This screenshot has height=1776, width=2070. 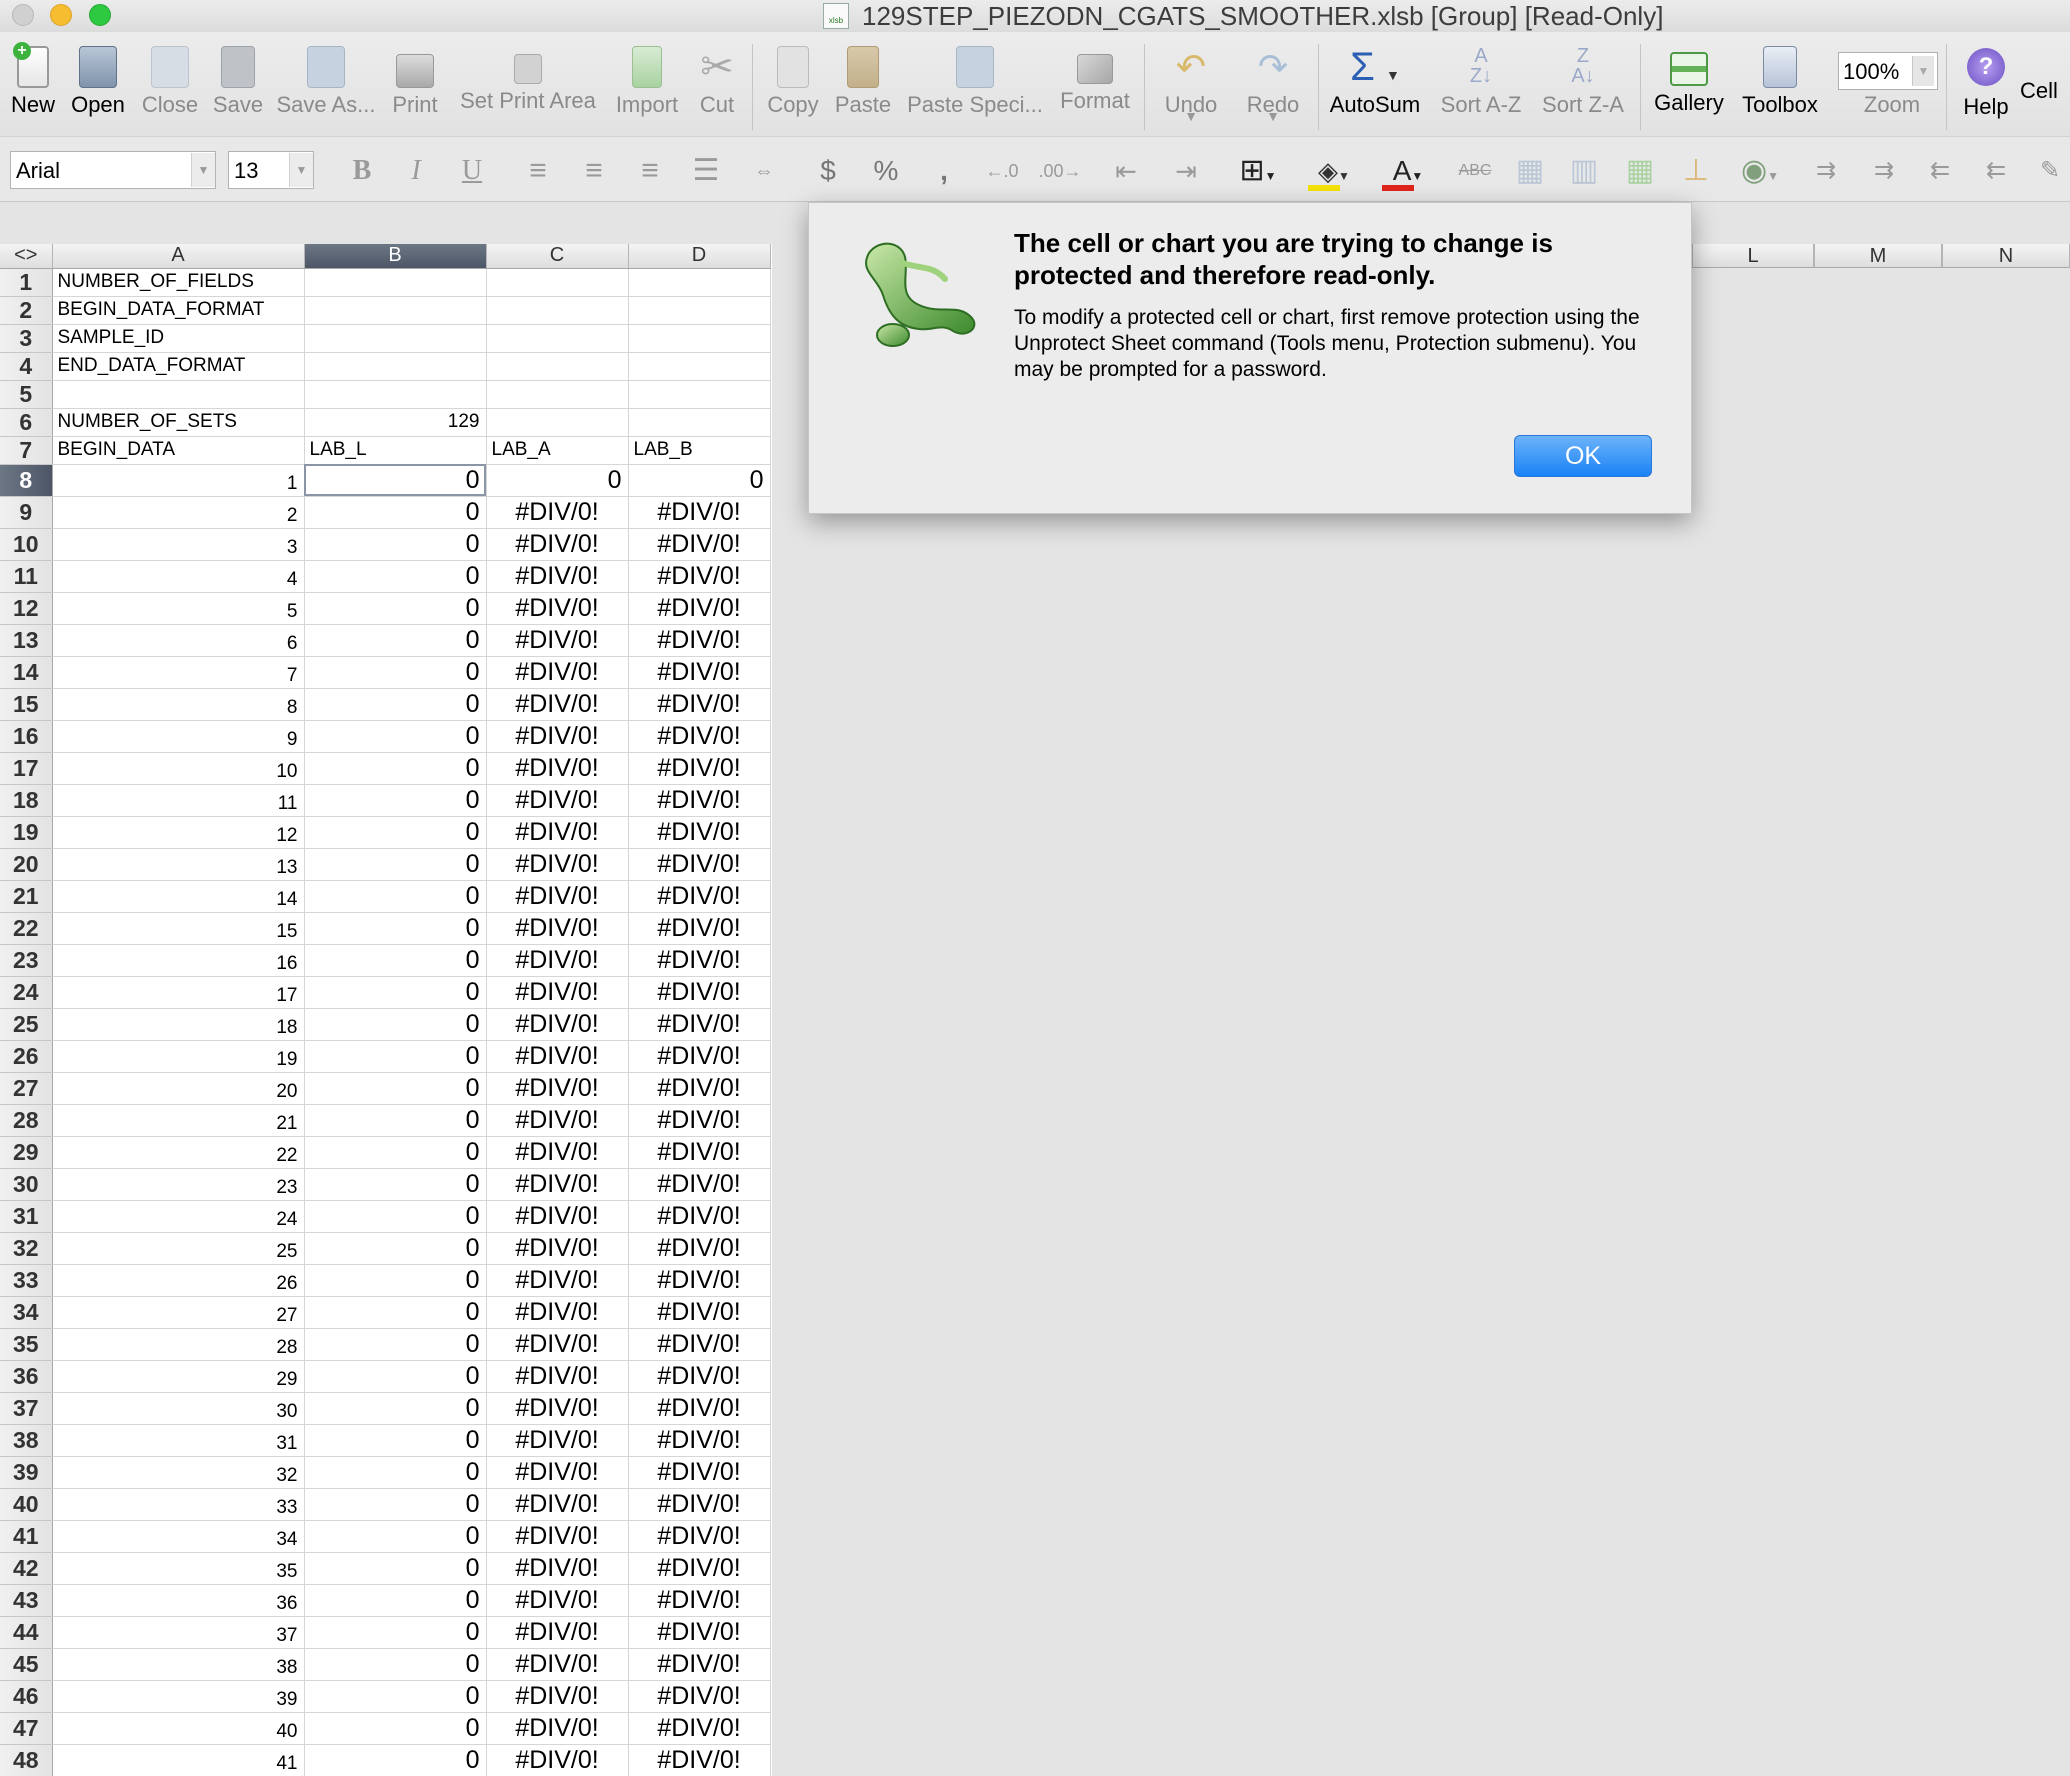 What do you see at coordinates (26, 1632) in the screenshot?
I see `row-header: 44` at bounding box center [26, 1632].